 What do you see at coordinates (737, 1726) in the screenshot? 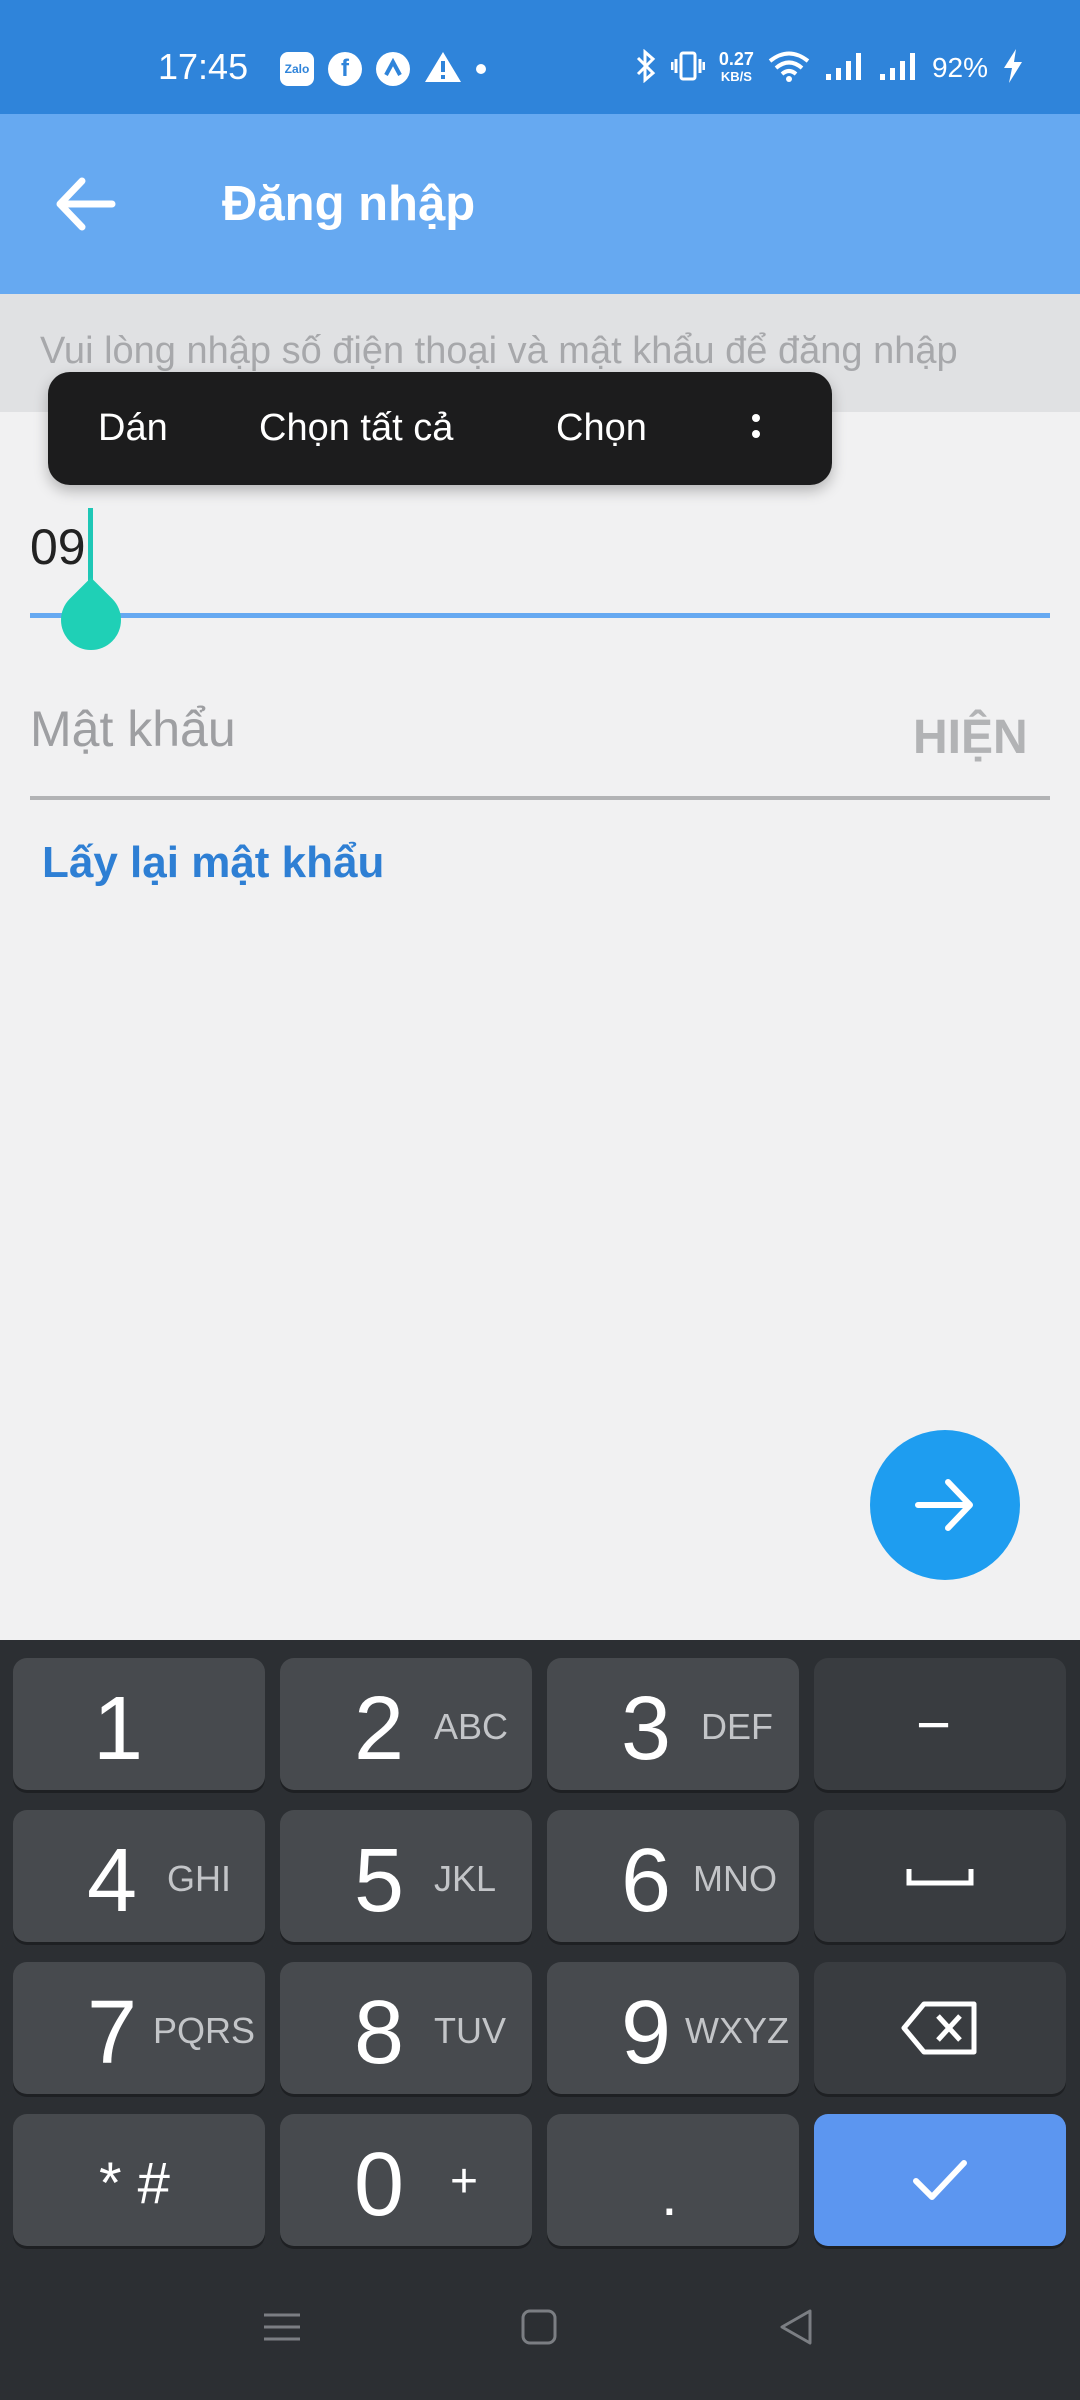
I see `key-letters: DEF` at bounding box center [737, 1726].